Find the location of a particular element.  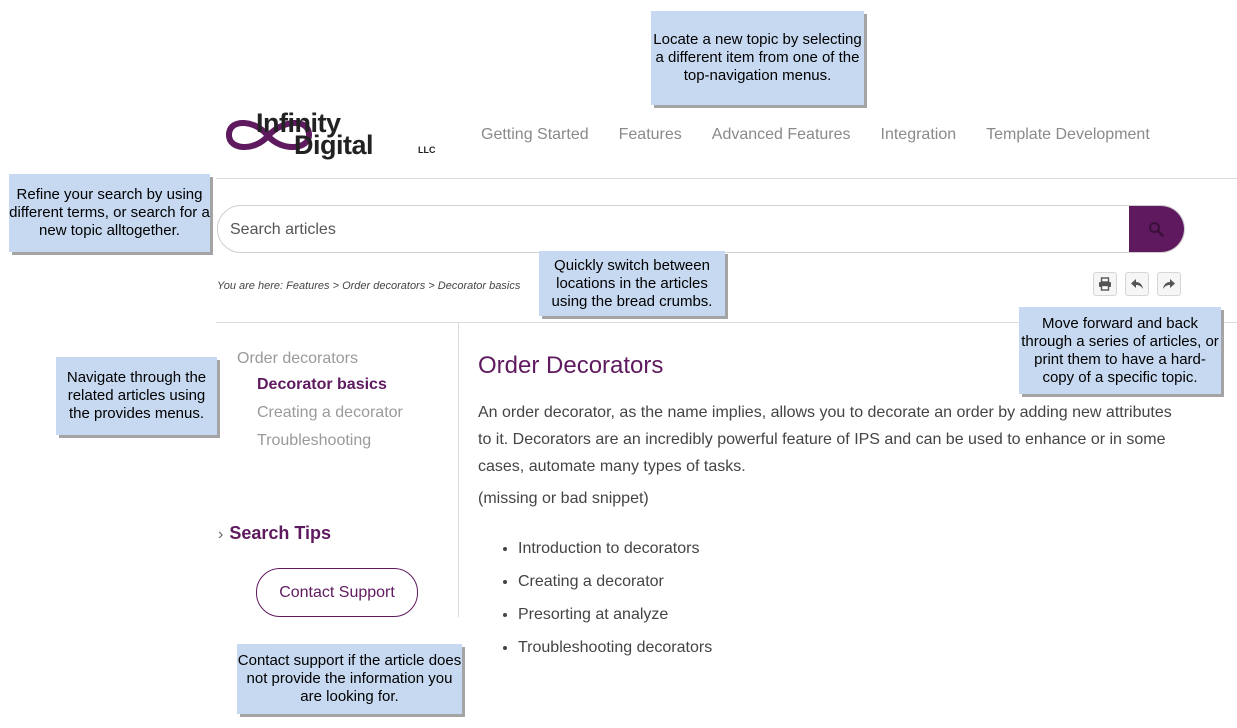

article-link: Presorting at analyze is located at coordinates (615, 614).